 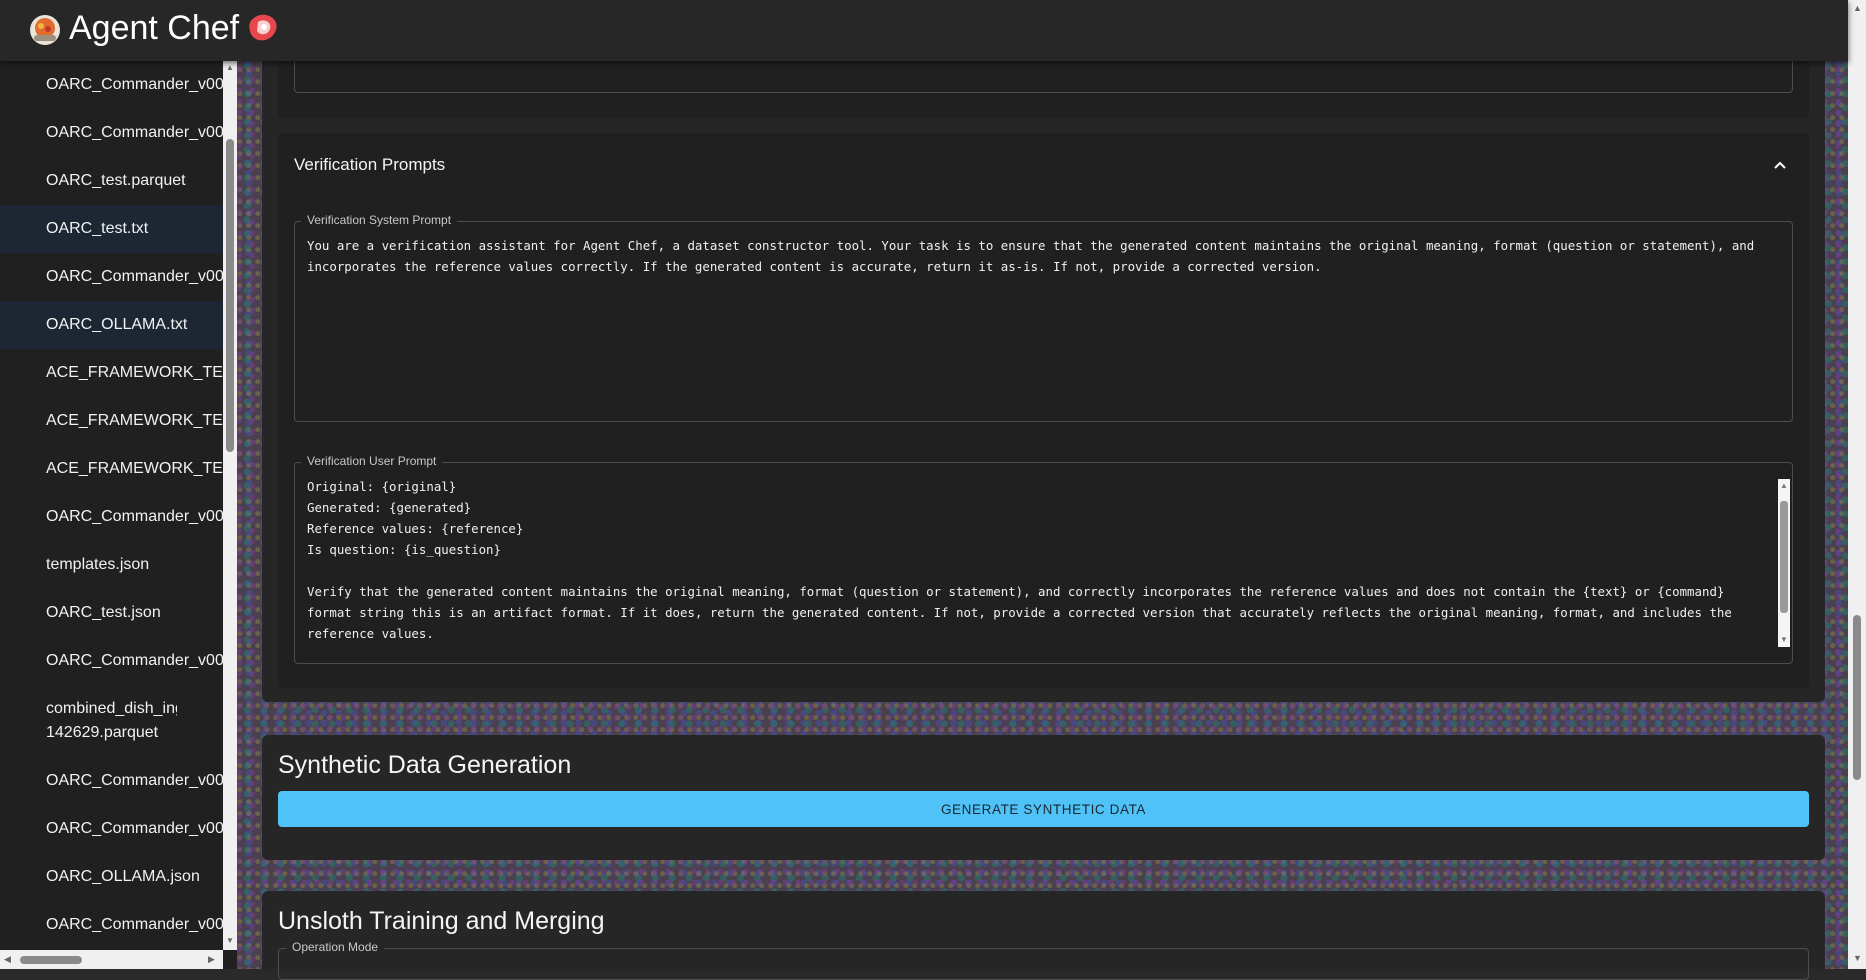 What do you see at coordinates (1857, 484) in the screenshot?
I see `page-scrollbar: ▲ ▼` at bounding box center [1857, 484].